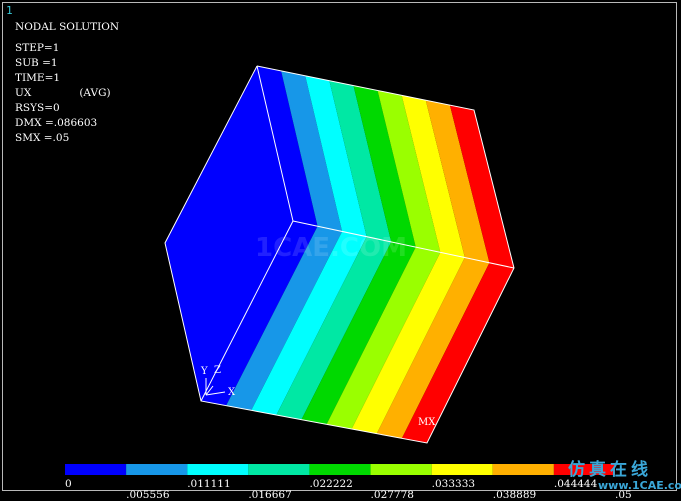 This screenshot has height=501, width=681. I want to click on triad-z-label: Z, so click(217, 370).